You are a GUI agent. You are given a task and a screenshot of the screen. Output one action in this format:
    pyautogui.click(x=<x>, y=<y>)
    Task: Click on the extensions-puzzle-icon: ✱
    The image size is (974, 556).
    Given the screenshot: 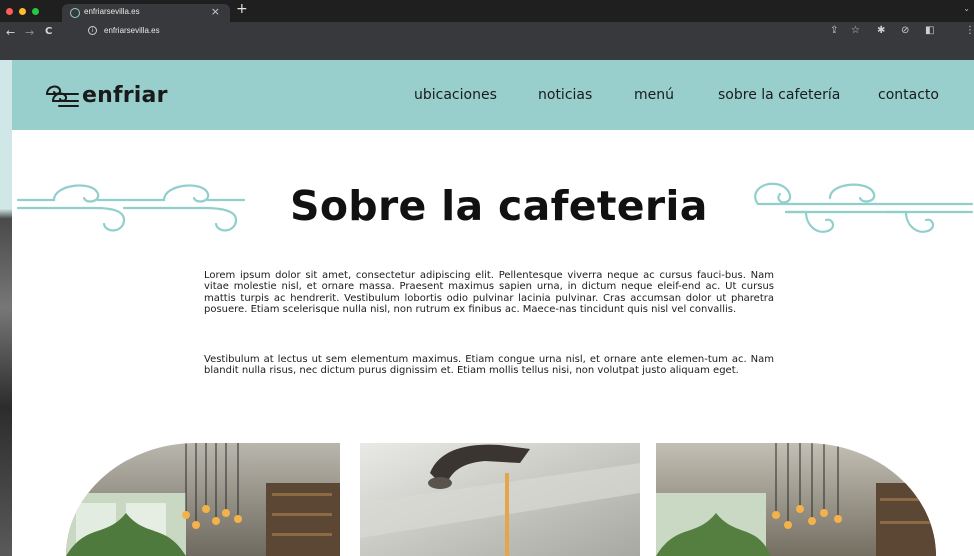 What is the action you would take?
    pyautogui.click(x=881, y=30)
    